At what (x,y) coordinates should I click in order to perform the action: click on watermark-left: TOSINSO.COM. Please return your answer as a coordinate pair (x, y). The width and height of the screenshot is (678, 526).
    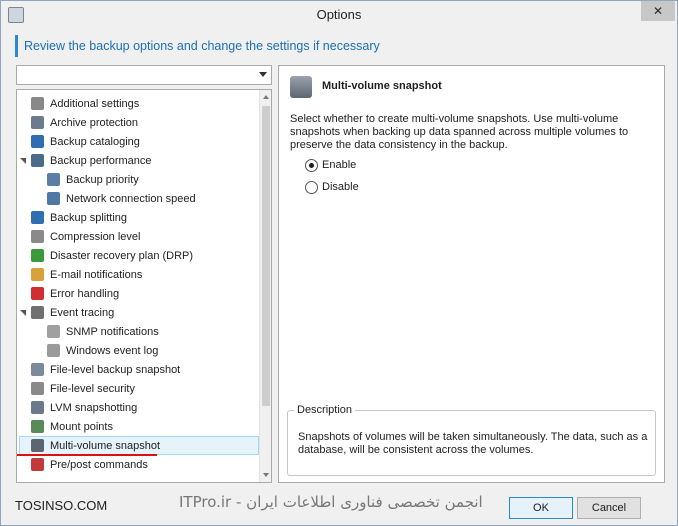
    Looking at the image, I should click on (61, 505).